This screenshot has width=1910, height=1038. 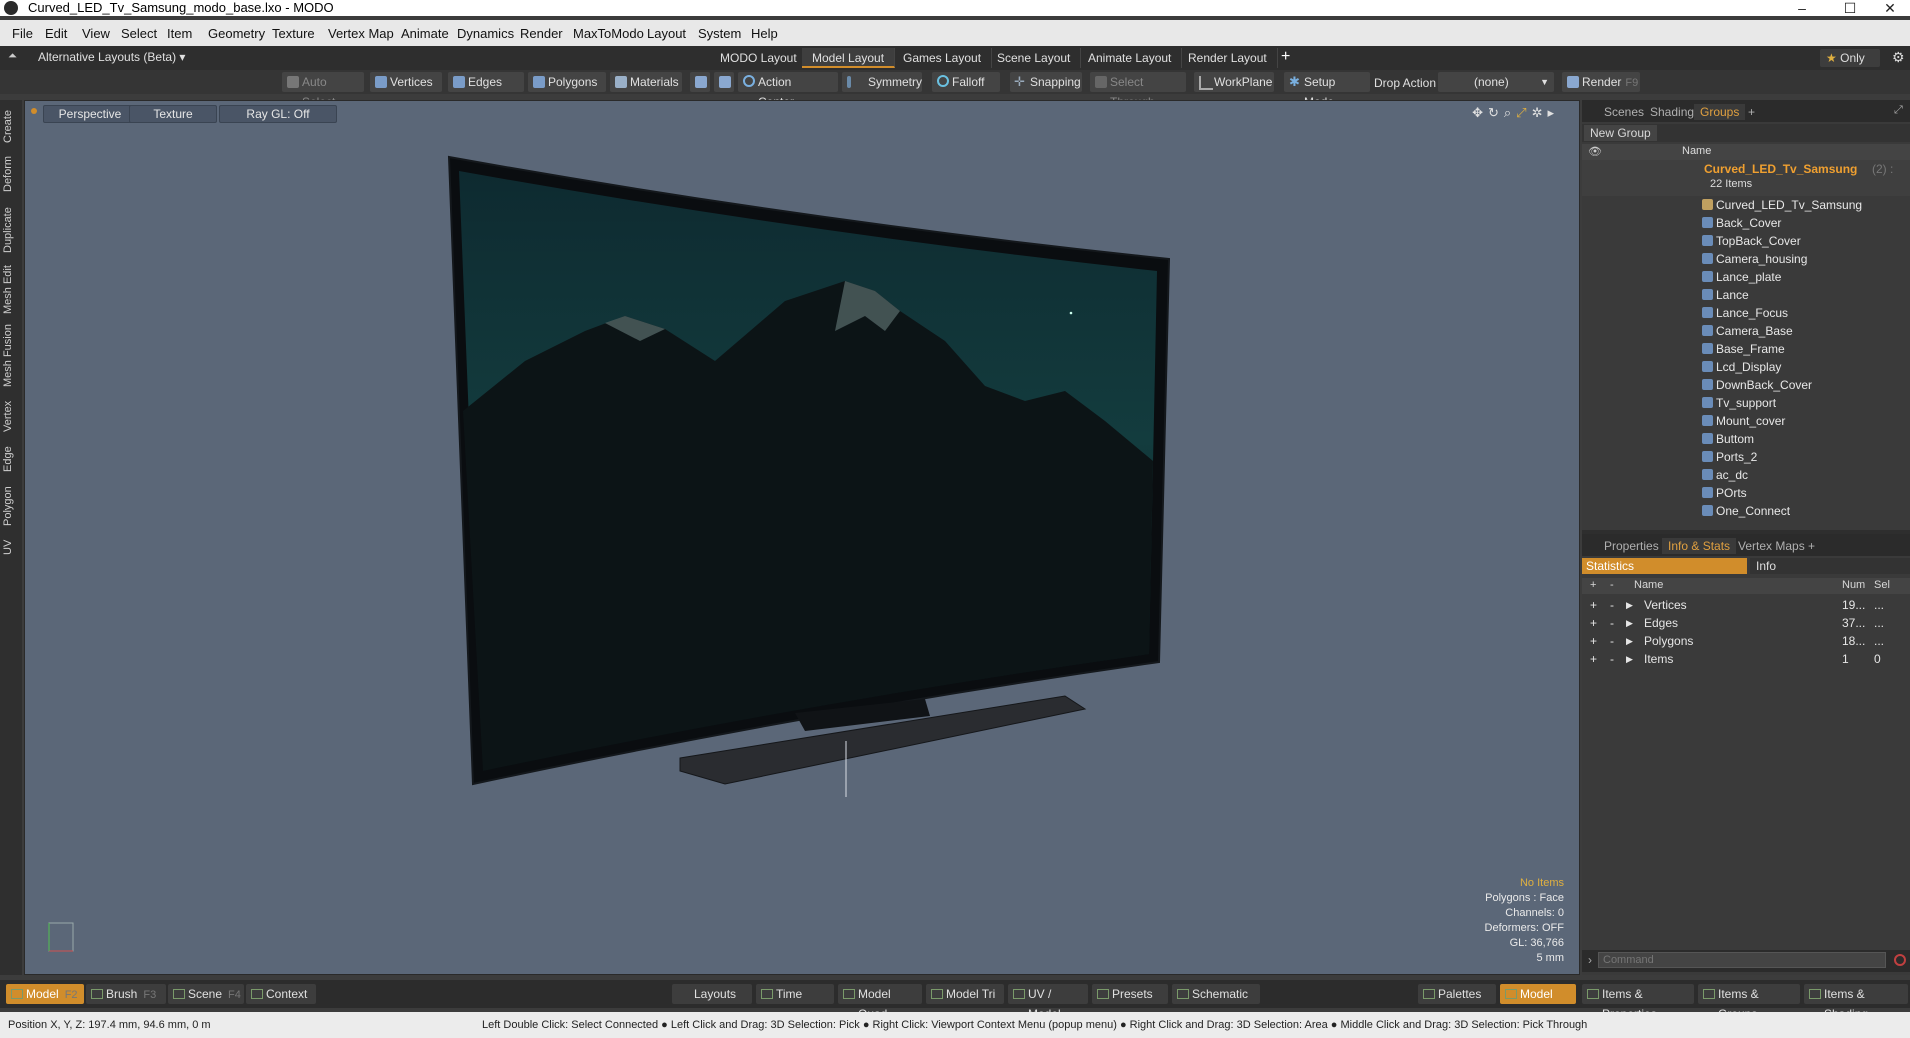 What do you see at coordinates (425, 33) in the screenshot?
I see `menu-animate: Animate` at bounding box center [425, 33].